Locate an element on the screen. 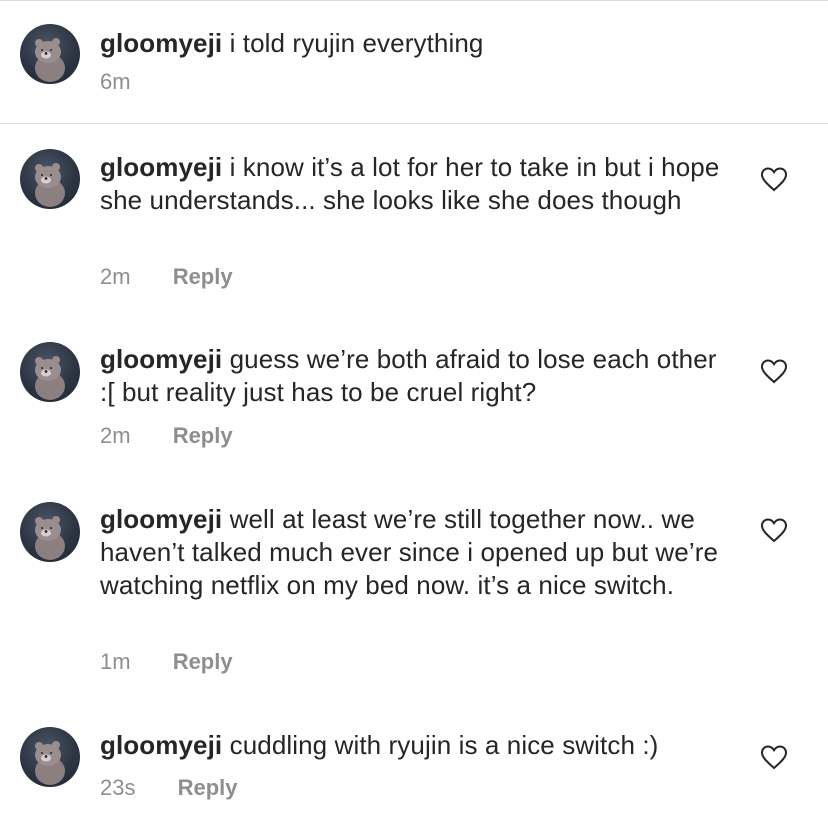  post-caption: gloomyeji i told ryujin everything 6m is located at coordinates (414, 62).